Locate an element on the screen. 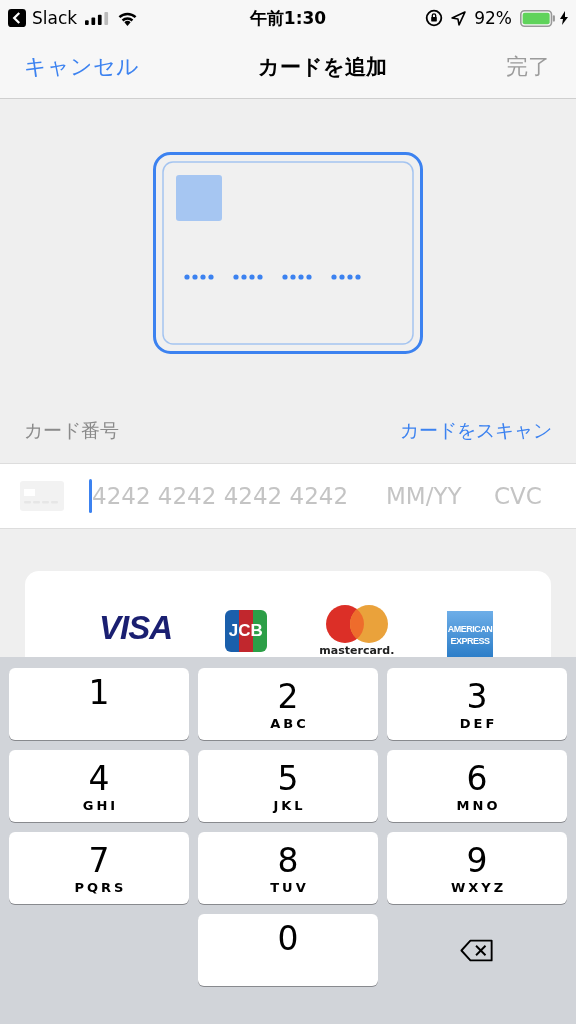 Image resolution: width=576 pixels, height=1024 pixels. field-label: カード番号 is located at coordinates (71, 430).